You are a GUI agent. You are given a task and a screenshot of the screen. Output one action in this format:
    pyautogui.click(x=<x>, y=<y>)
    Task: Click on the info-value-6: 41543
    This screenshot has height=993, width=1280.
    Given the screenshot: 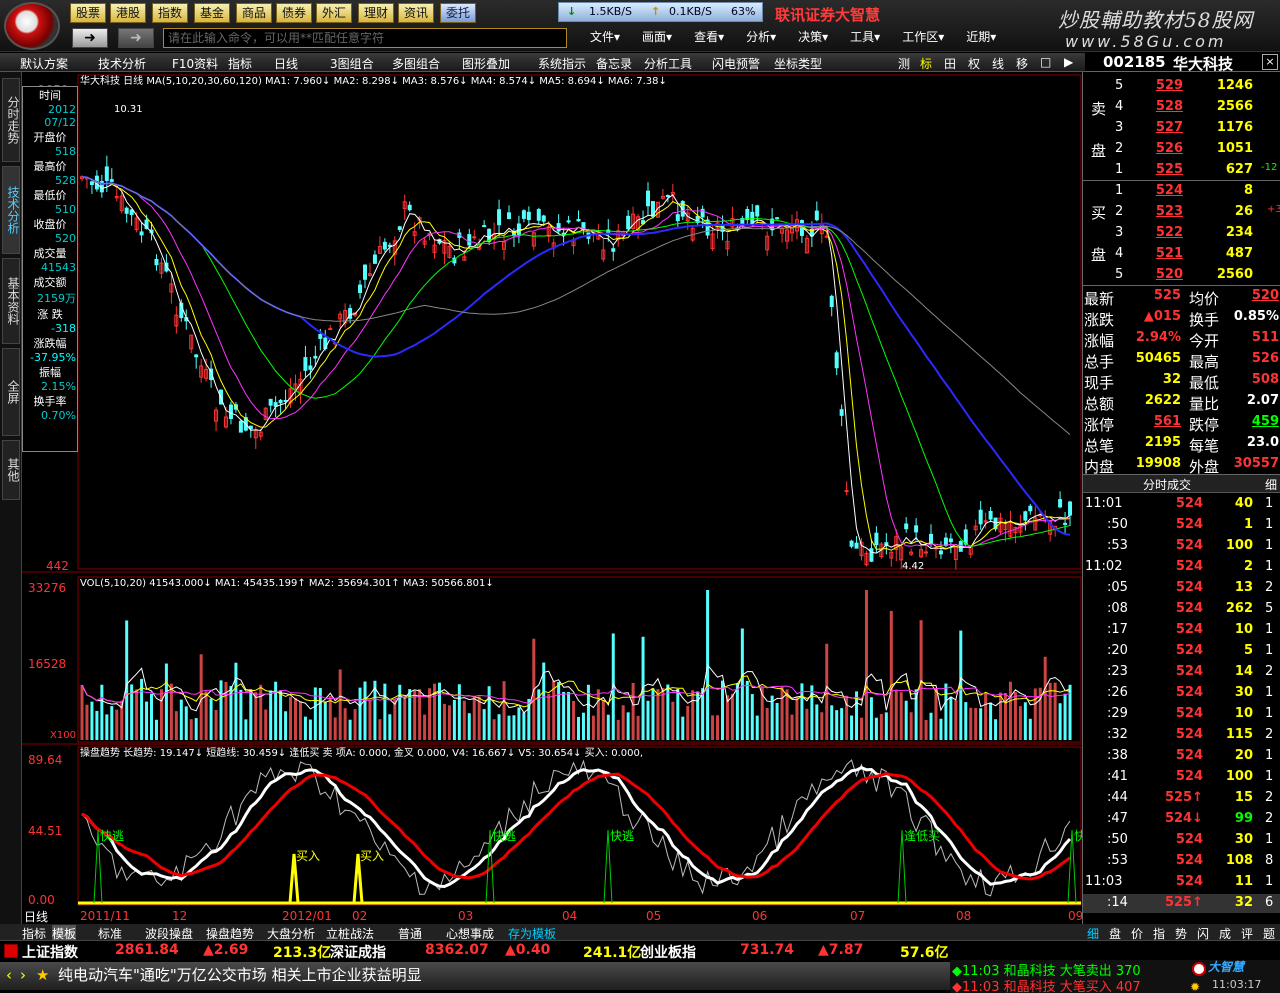 What is the action you would take?
    pyautogui.click(x=58, y=267)
    